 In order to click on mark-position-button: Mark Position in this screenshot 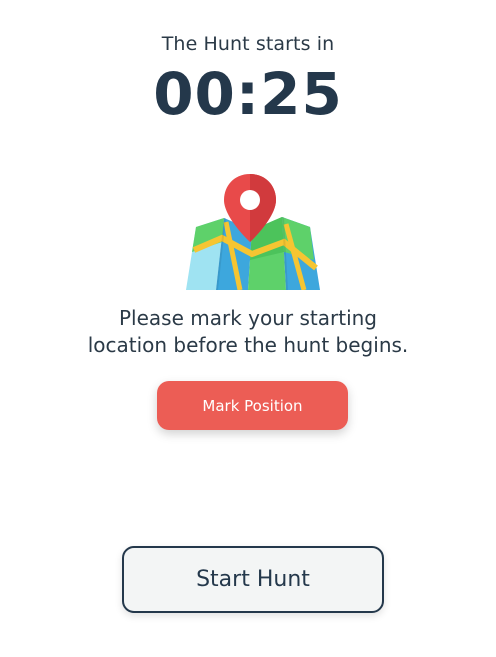, I will do `click(252, 405)`.